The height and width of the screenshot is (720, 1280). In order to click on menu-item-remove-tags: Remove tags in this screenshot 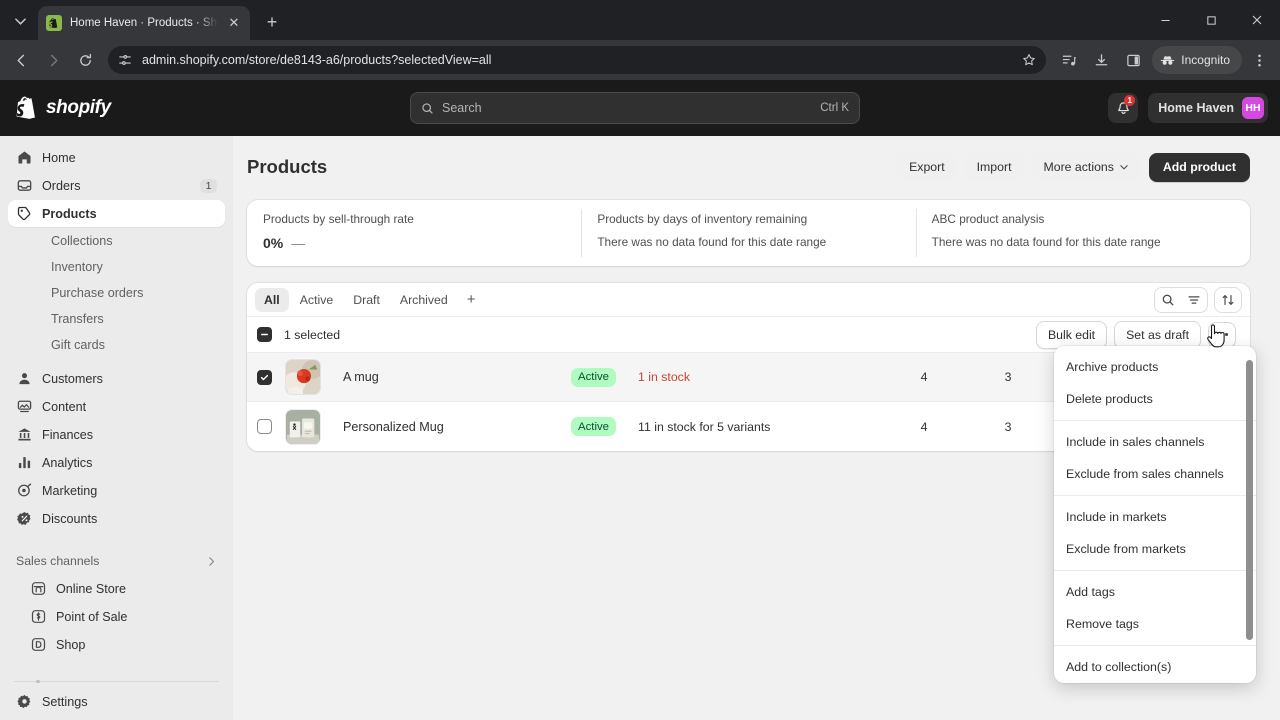, I will do `click(1155, 624)`.